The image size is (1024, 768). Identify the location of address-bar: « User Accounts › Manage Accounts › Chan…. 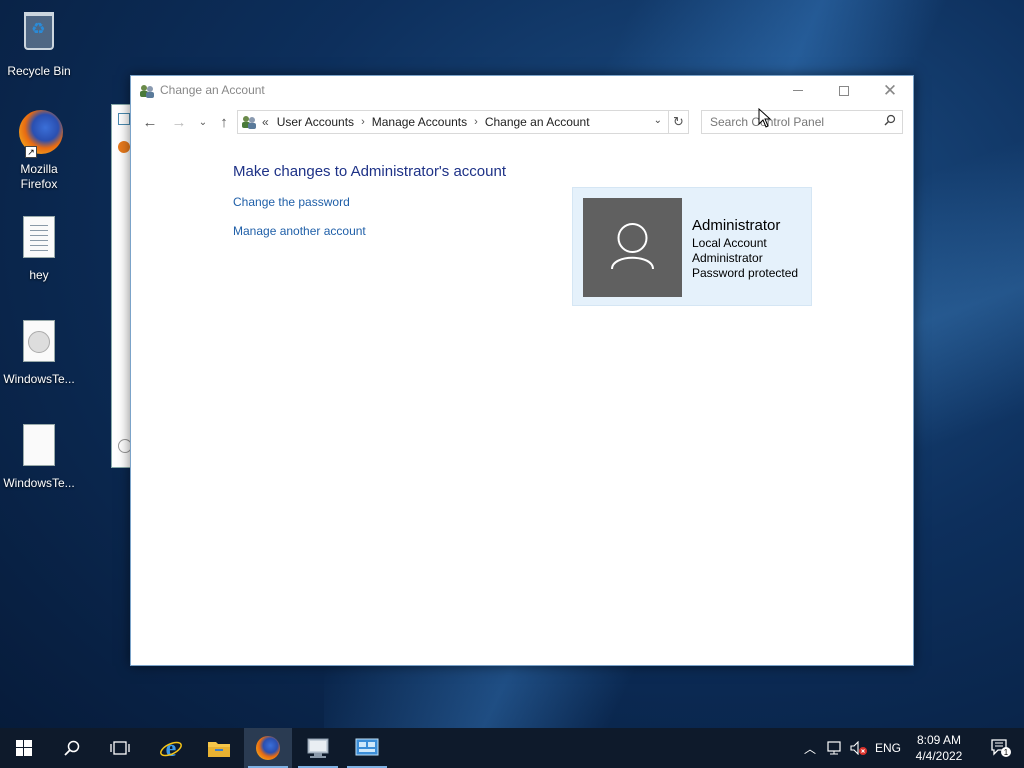
(453, 122).